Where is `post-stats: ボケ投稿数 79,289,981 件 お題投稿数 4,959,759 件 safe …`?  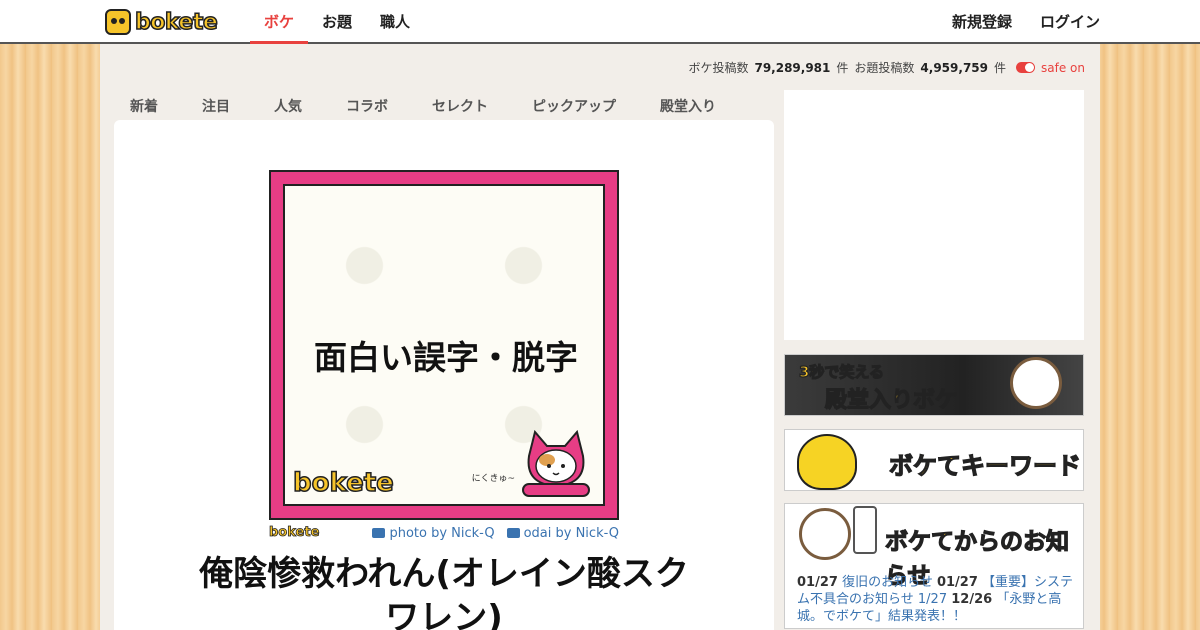 post-stats: ボケ投稿数 79,289,981 件 お題投稿数 4,959,759 件 safe … is located at coordinates (886, 67).